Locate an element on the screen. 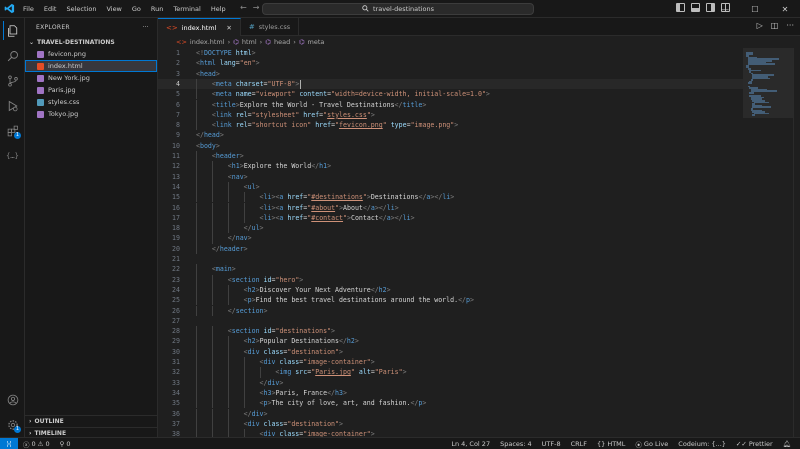 The image size is (800, 449). explorer-icon is located at coordinates (12, 30).